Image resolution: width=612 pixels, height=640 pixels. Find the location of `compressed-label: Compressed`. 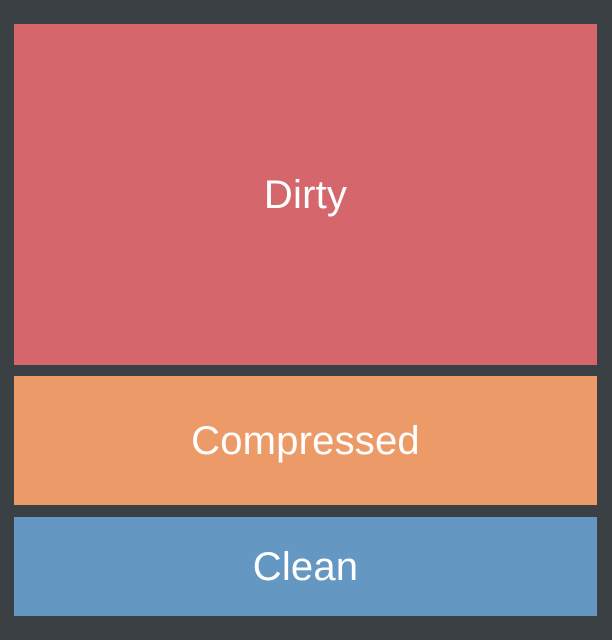

compressed-label: Compressed is located at coordinates (305, 440).